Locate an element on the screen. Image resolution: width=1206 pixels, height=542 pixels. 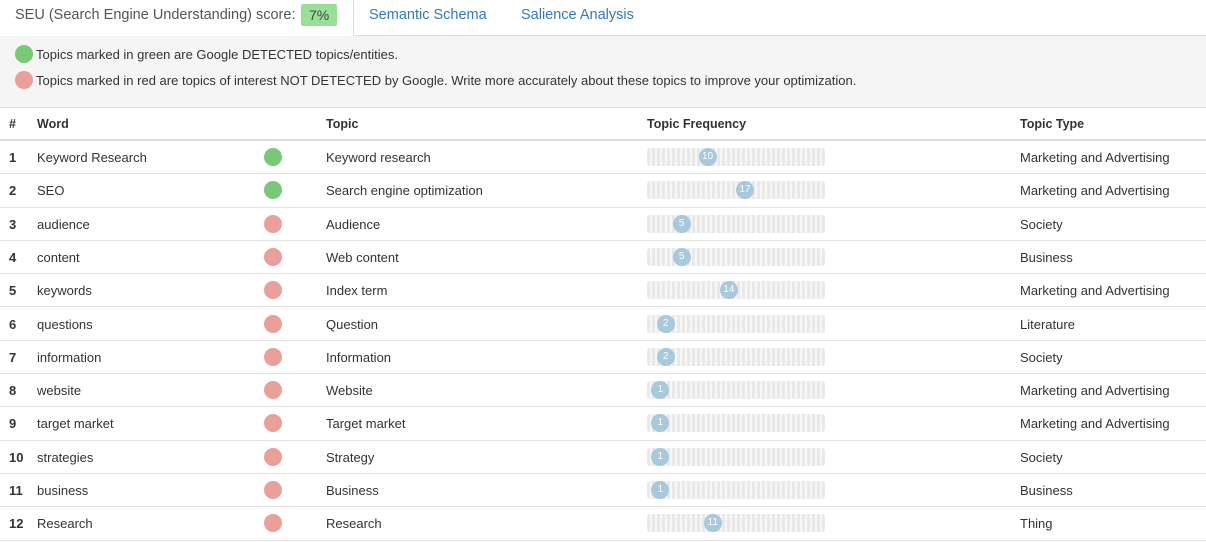
row-word: target market is located at coordinates (75, 424).